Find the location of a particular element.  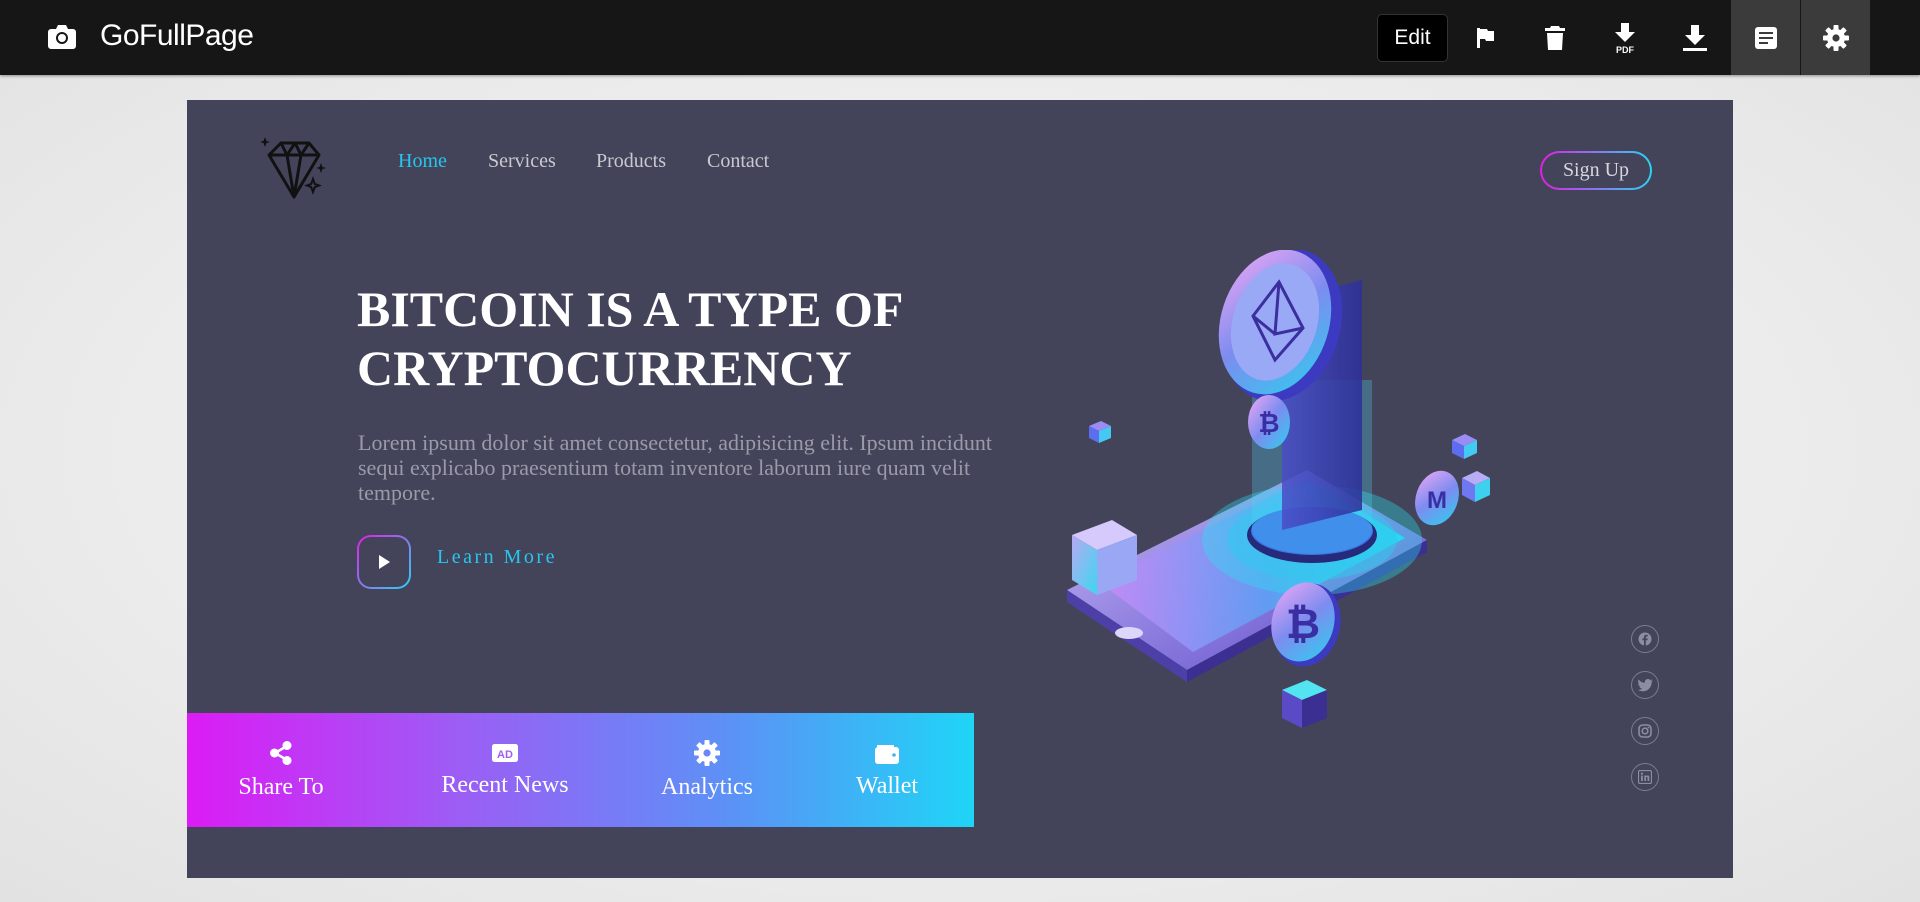

svg-text: M is located at coordinates (1437, 500).